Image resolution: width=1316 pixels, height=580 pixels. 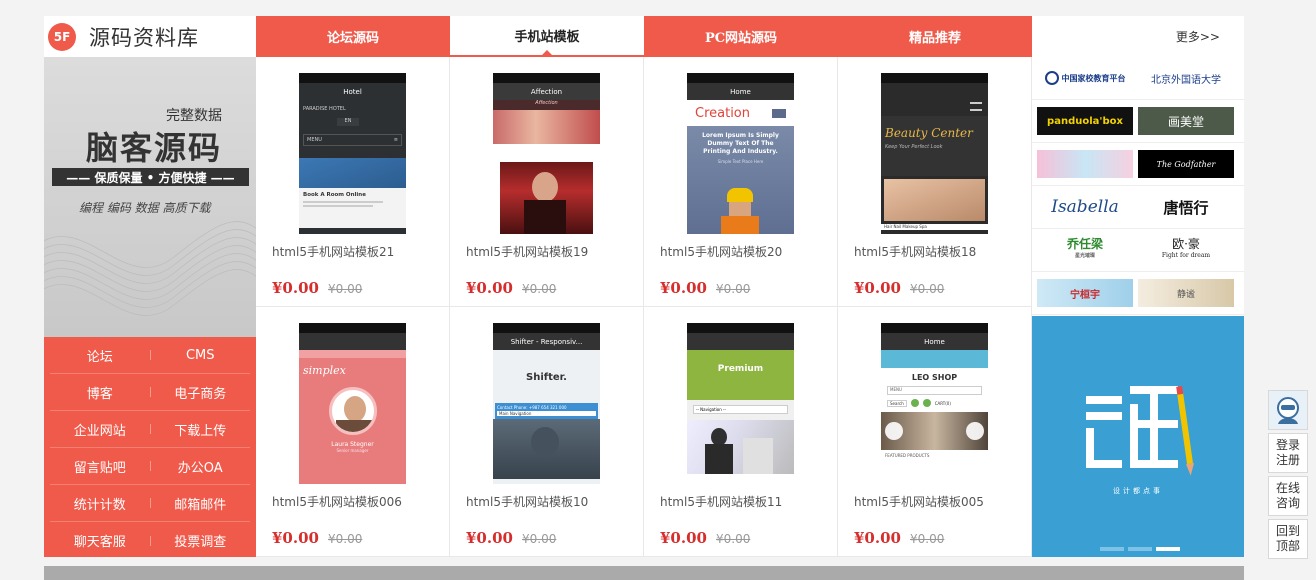 What do you see at coordinates (1288, 539) in the screenshot?
I see `back-to-top-button: 回到 顶部` at bounding box center [1288, 539].